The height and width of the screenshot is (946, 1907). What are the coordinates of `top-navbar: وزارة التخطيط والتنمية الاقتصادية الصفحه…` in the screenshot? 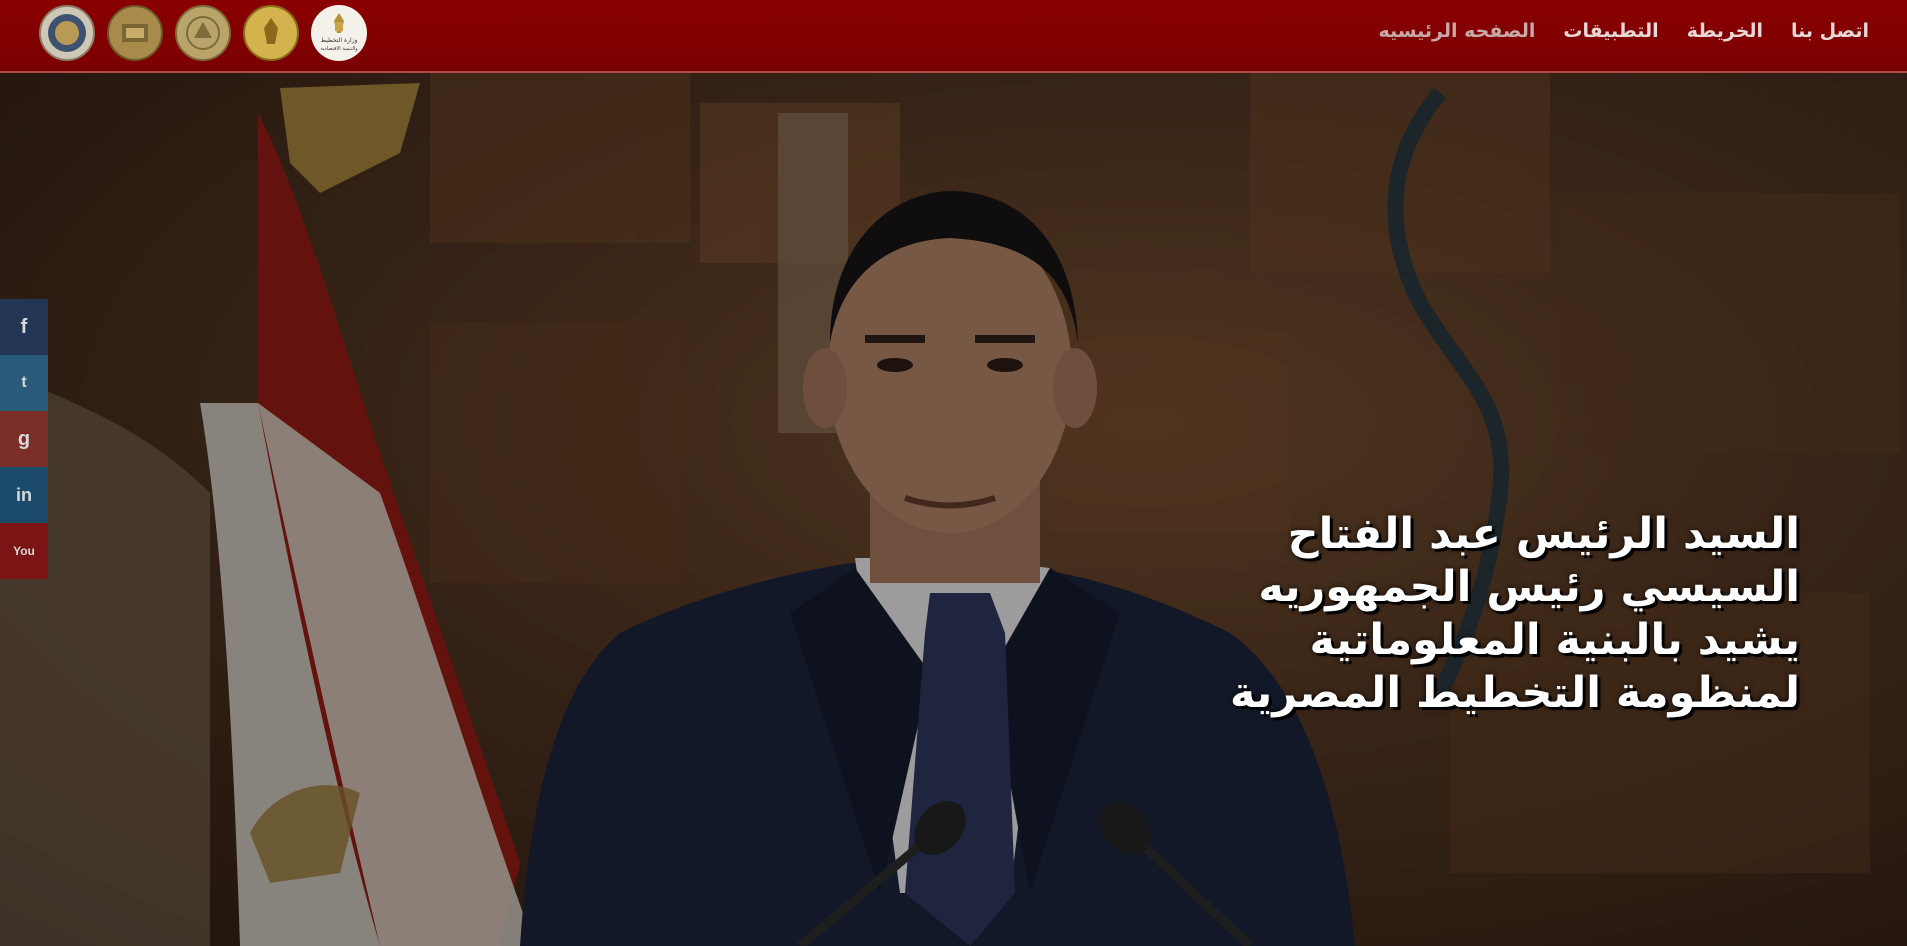 It's located at (953, 36).